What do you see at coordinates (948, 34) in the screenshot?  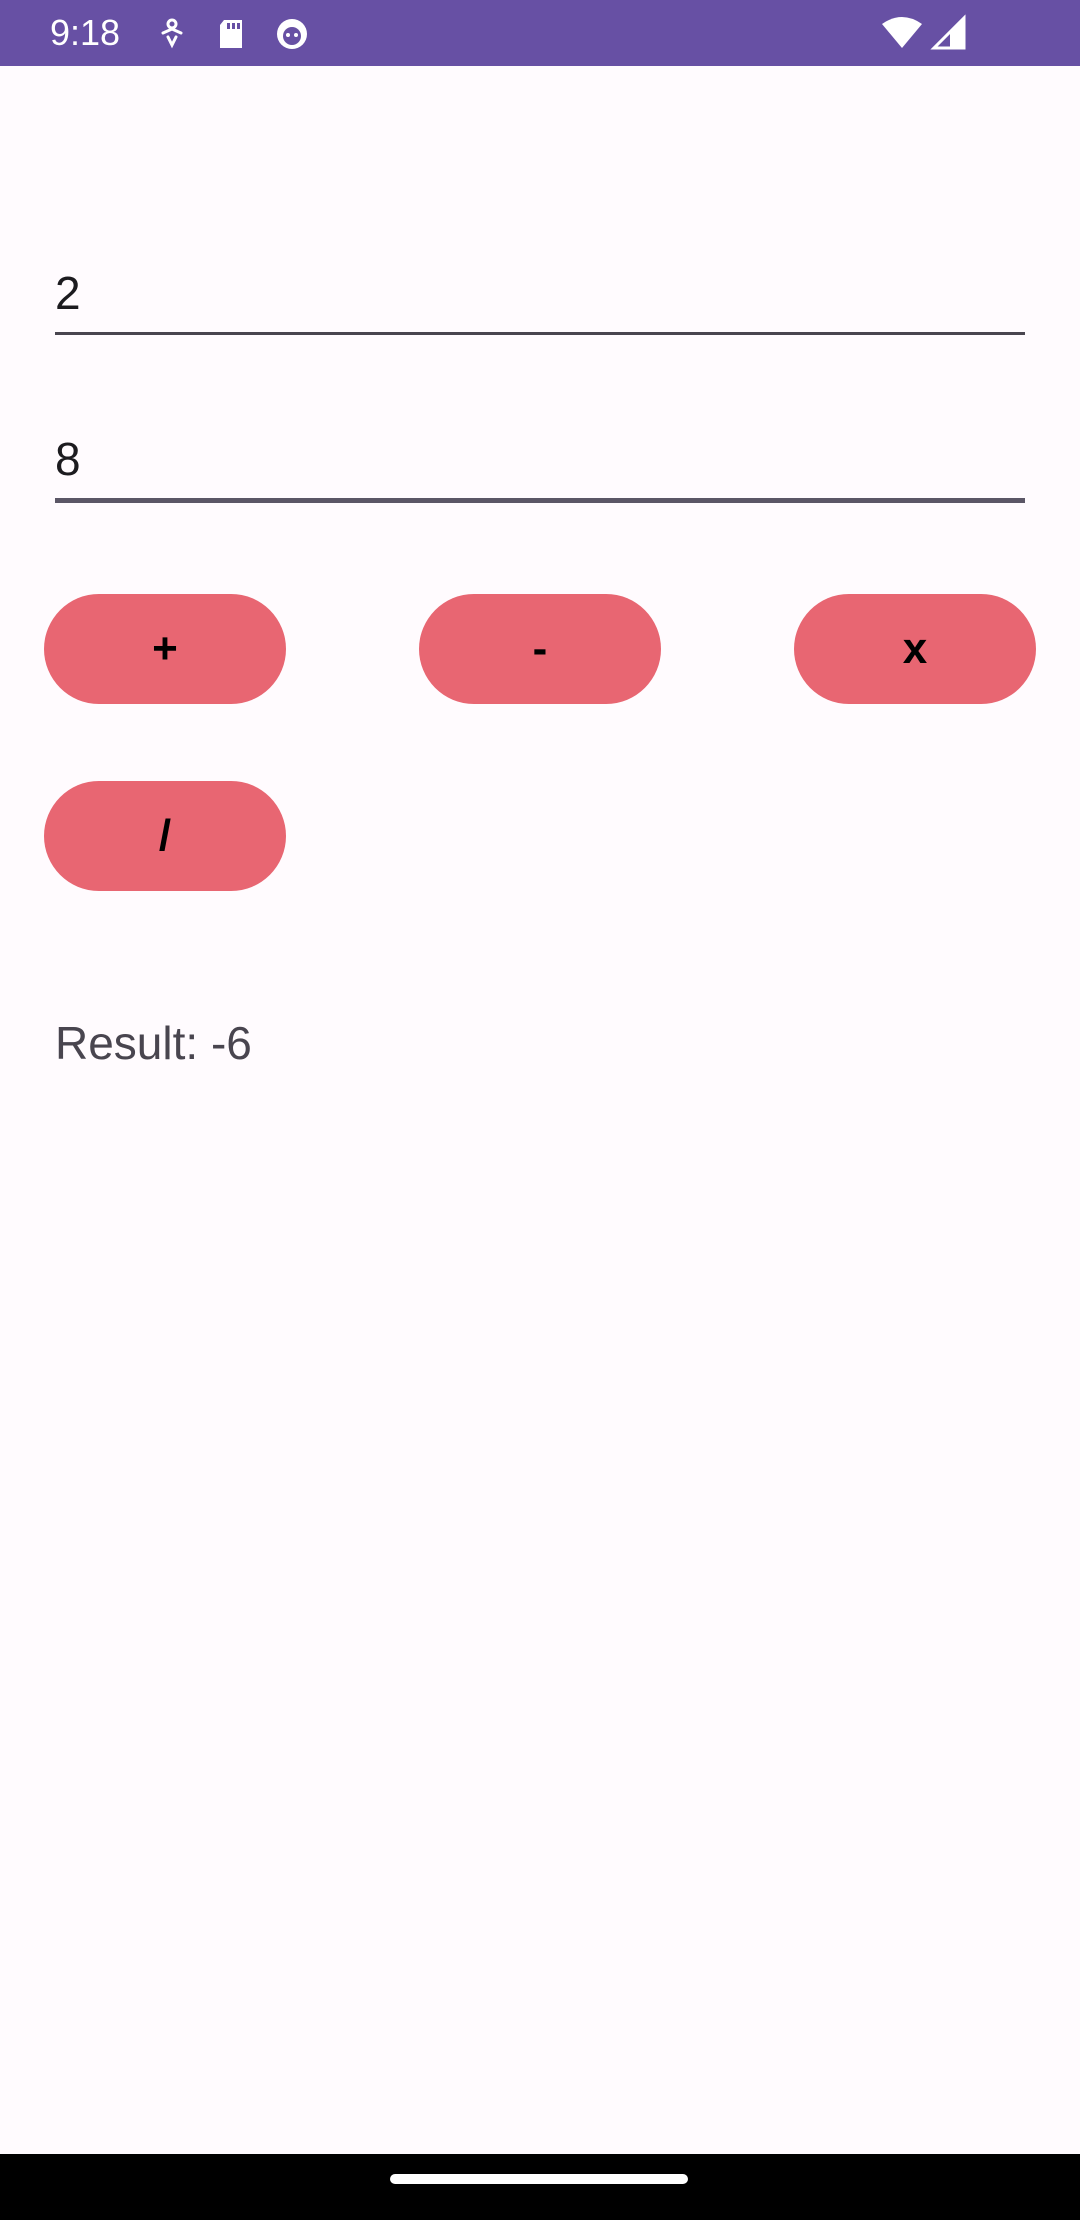 I see `signal-icon` at bounding box center [948, 34].